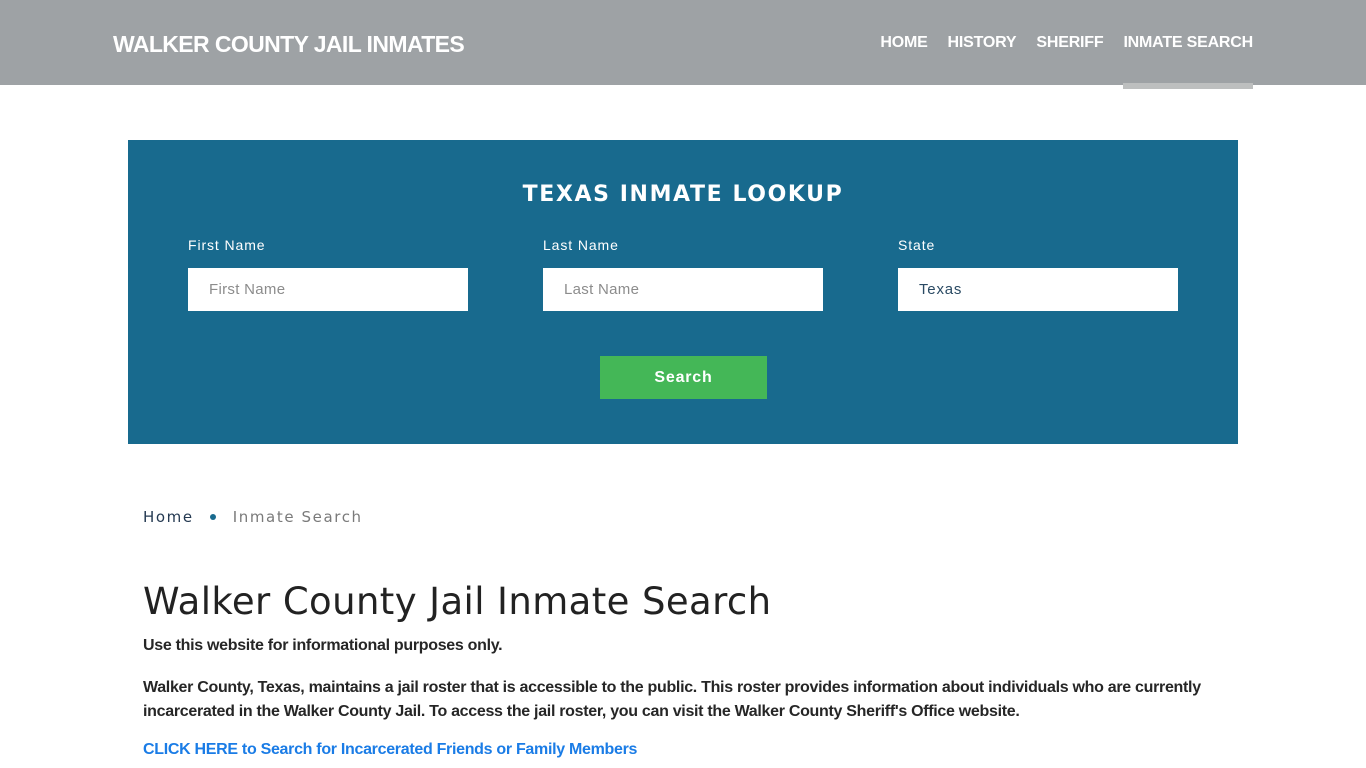 This screenshot has height=768, width=1366. What do you see at coordinates (917, 245) in the screenshot?
I see `state-label: State` at bounding box center [917, 245].